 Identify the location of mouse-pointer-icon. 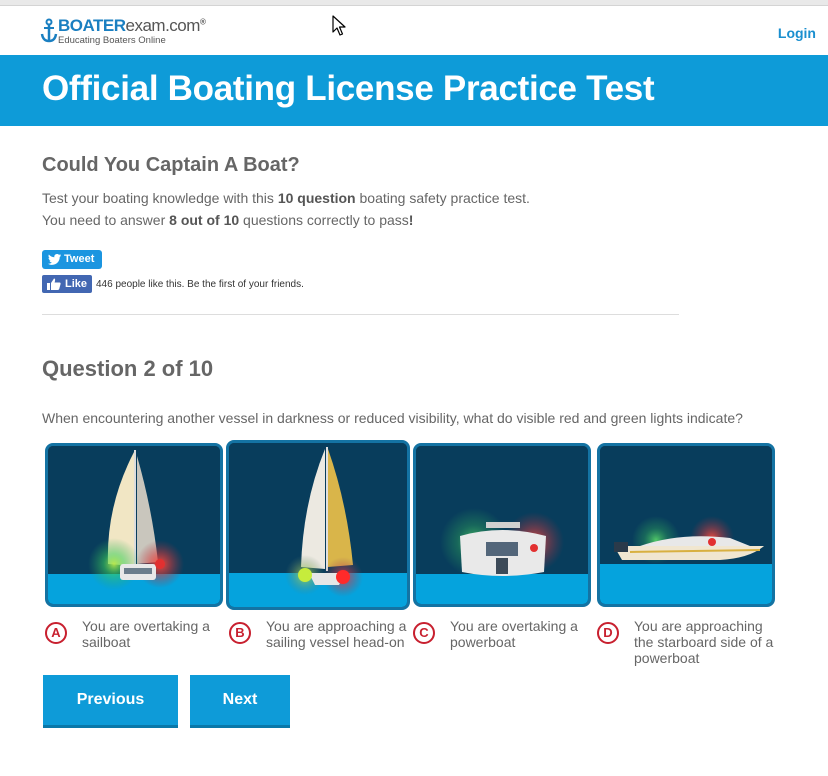
(339, 25).